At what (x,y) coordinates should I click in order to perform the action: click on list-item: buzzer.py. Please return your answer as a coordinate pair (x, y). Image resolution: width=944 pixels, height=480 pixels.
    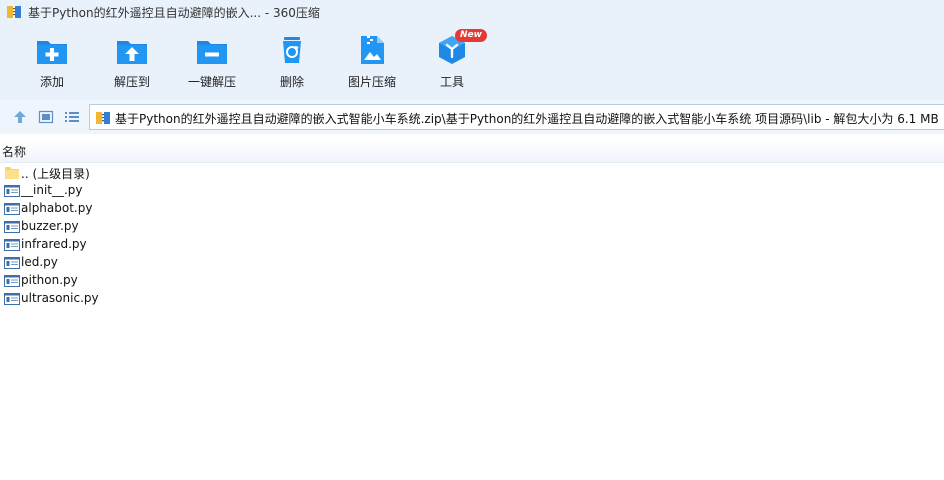
    Looking at the image, I should click on (472, 227).